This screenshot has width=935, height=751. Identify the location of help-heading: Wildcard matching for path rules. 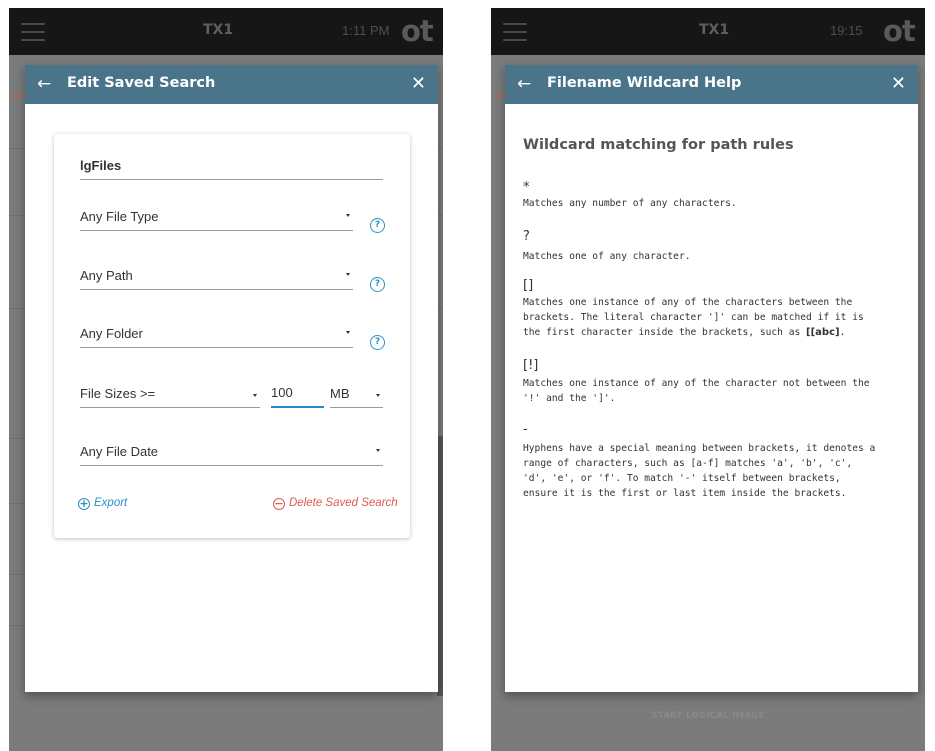
(658, 145).